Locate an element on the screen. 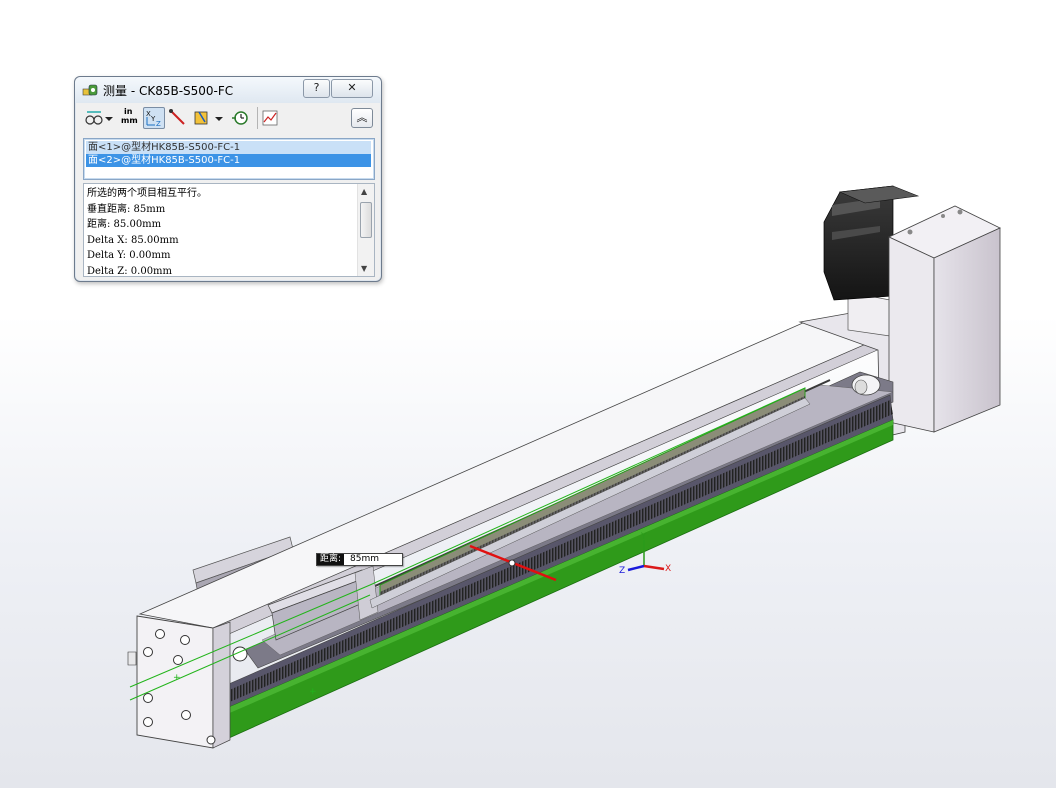 The image size is (1056, 788). scroll-thumb is located at coordinates (366, 220).